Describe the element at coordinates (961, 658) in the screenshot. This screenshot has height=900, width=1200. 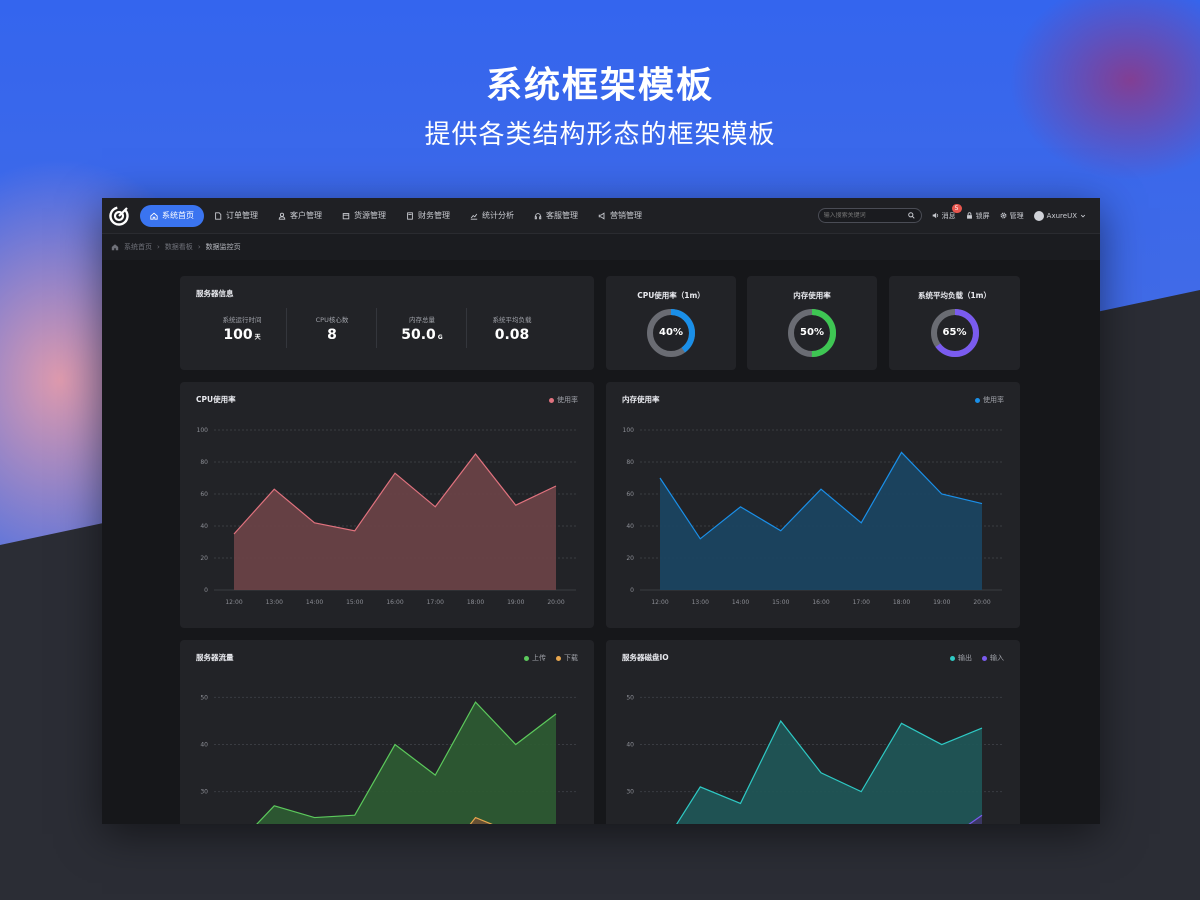
I see `legend-item: 输出` at that location.